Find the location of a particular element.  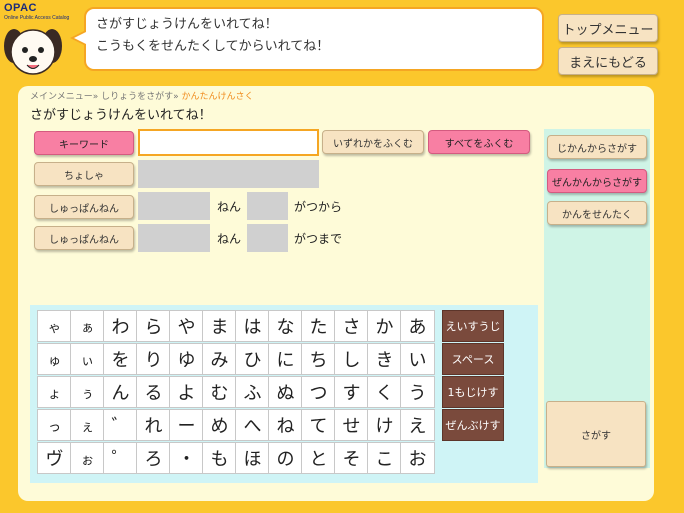

kana-key: こ is located at coordinates (384, 458).